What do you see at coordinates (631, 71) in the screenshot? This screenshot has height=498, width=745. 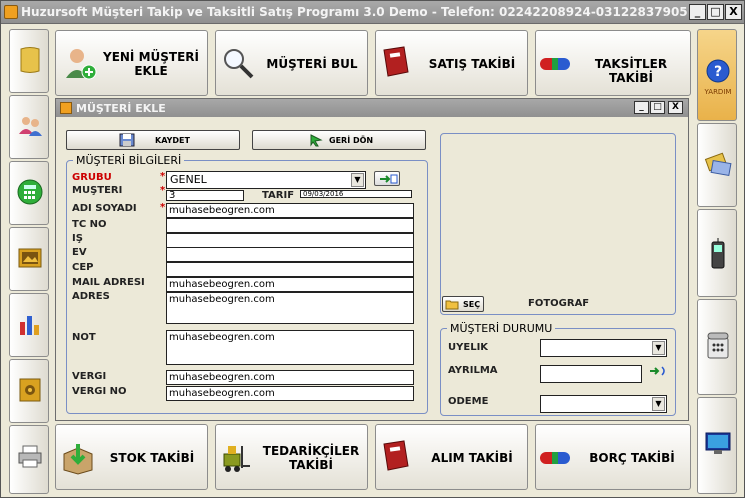 I see `installments-tracking-label: TAKSİTLER TAKİBİ` at bounding box center [631, 71].